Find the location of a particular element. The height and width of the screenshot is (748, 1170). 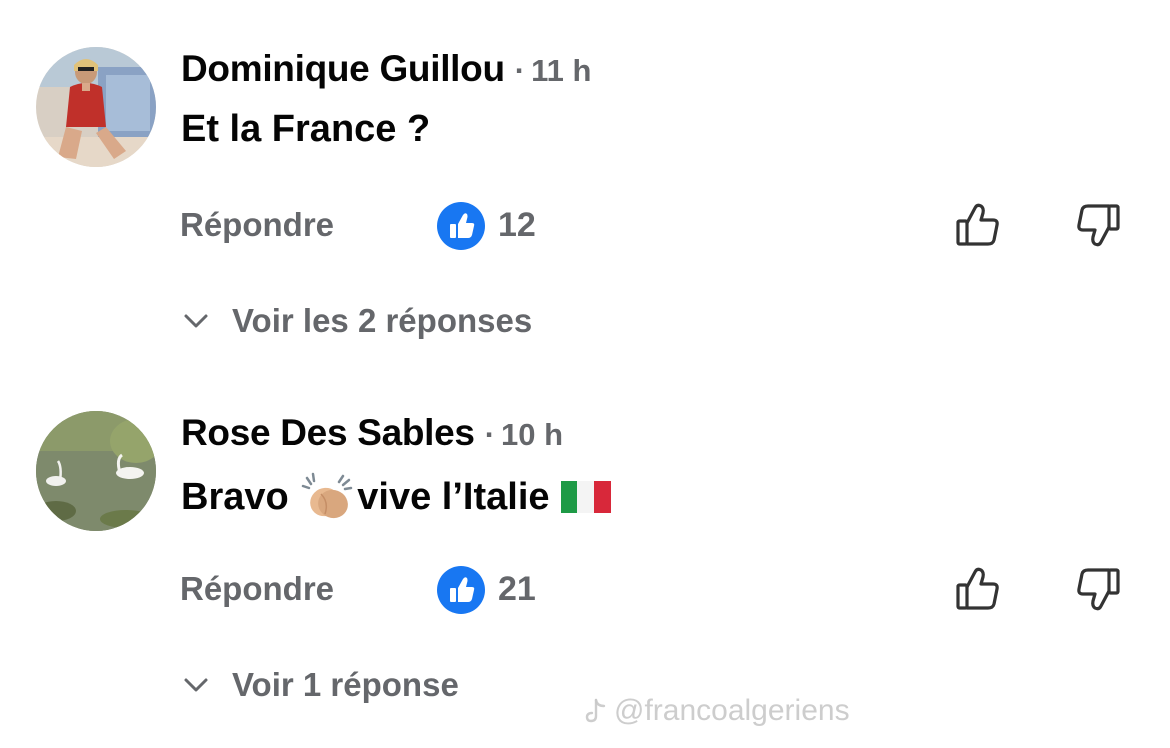

comment-header: Dominique Guillou · 11 h is located at coordinates (386, 71).